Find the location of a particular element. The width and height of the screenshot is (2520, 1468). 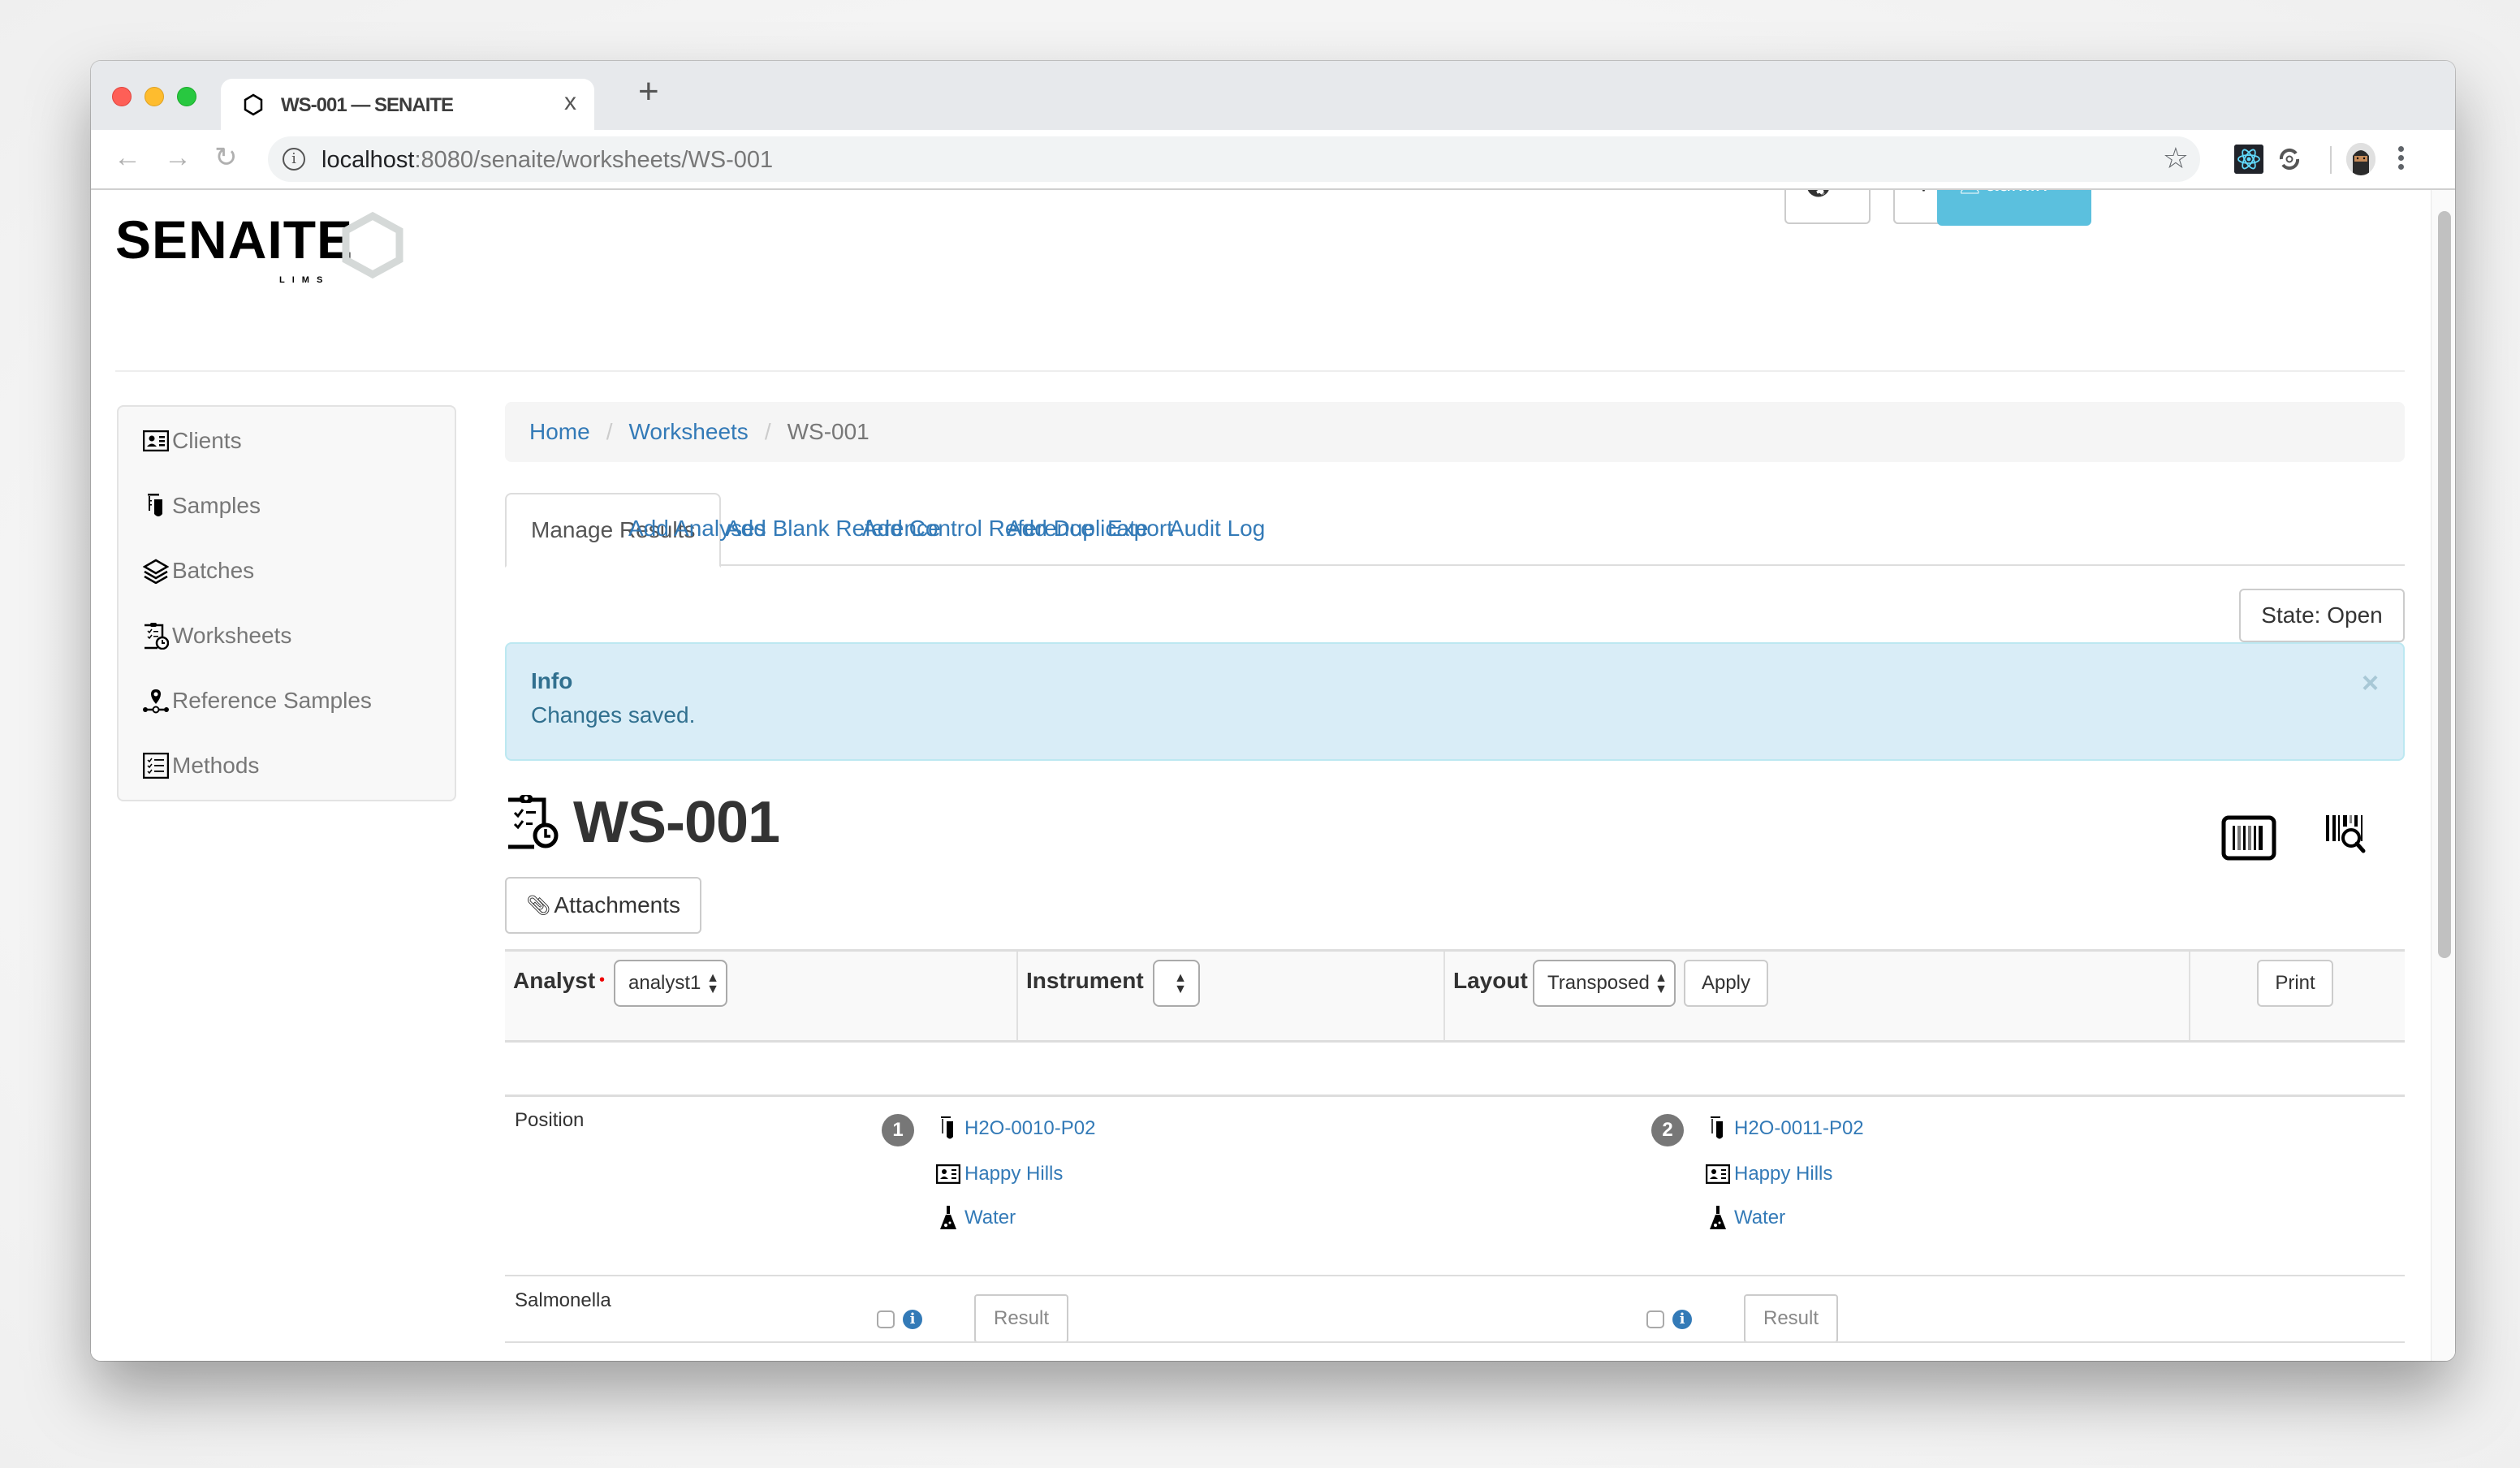

tab-title: WS-001 — SENAITE is located at coordinates (367, 105).